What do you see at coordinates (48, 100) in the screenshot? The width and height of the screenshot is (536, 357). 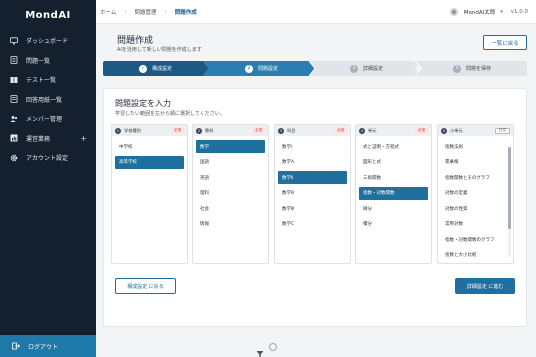 I see `sidebar-item-answer-sheets: 回答用紙一覧` at bounding box center [48, 100].